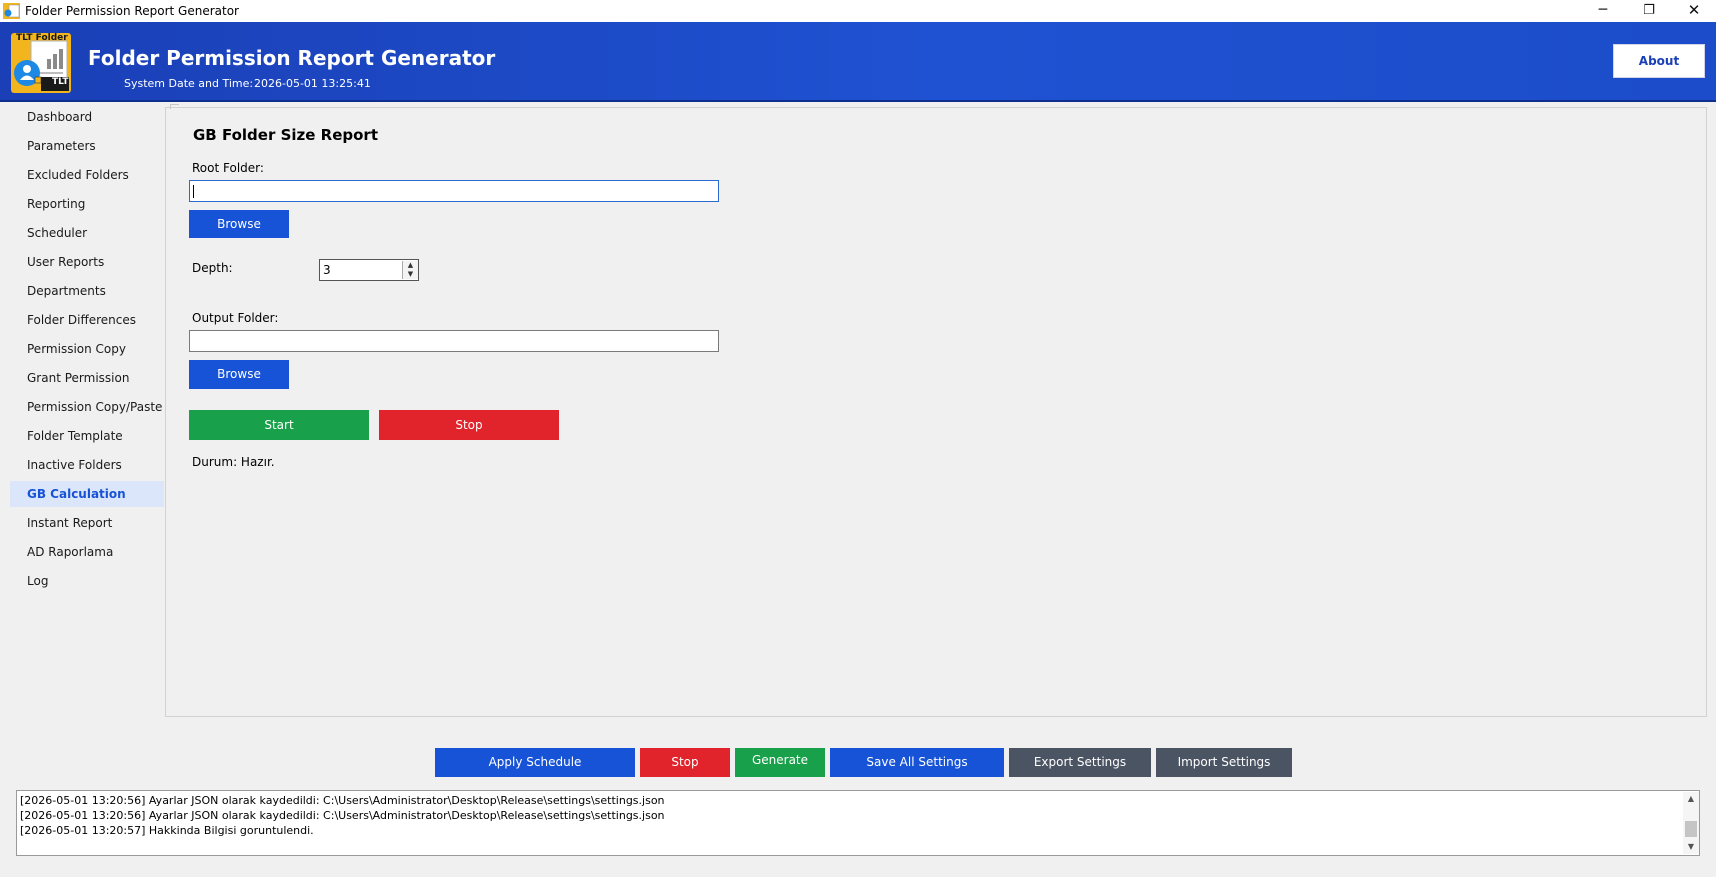 The image size is (1716, 877). I want to click on generate-button: Generate, so click(780, 762).